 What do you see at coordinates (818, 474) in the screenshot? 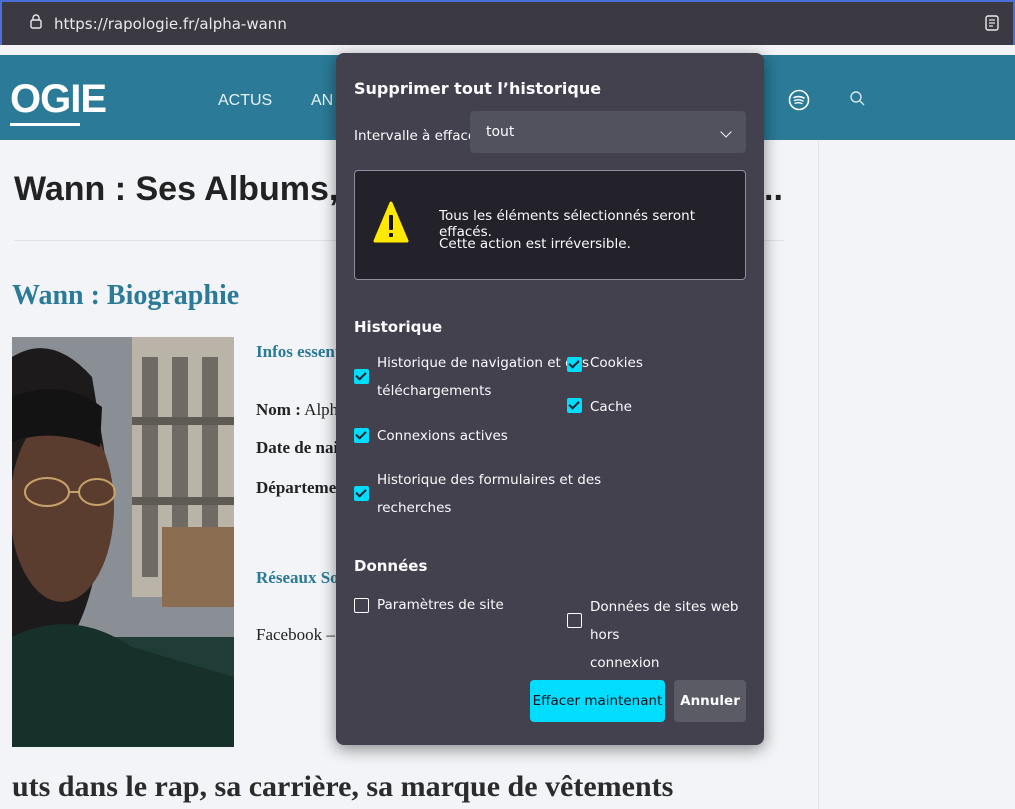
I see `sidebar-border` at bounding box center [818, 474].